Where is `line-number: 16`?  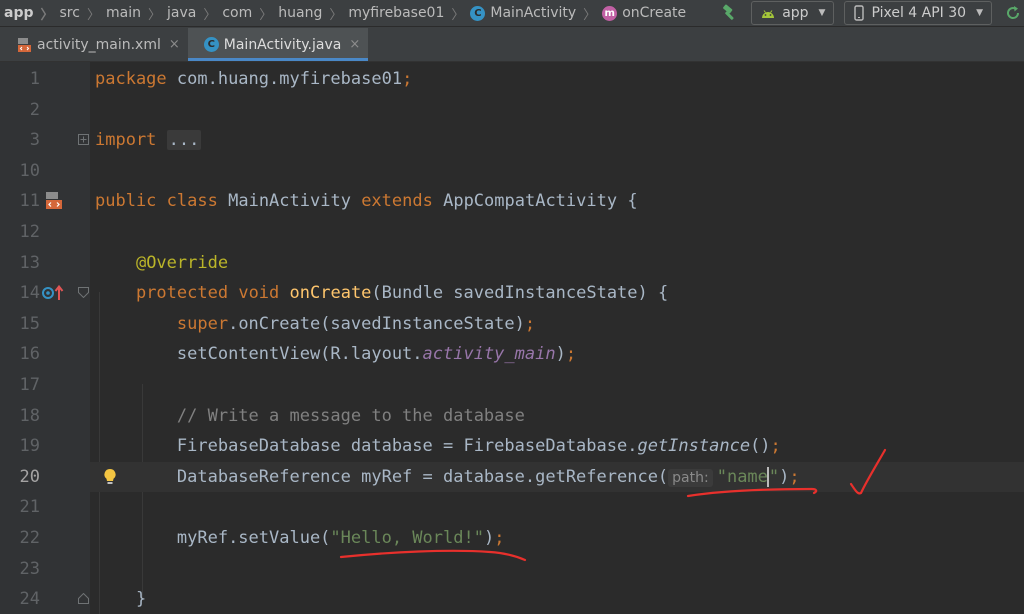 line-number: 16 is located at coordinates (29, 354).